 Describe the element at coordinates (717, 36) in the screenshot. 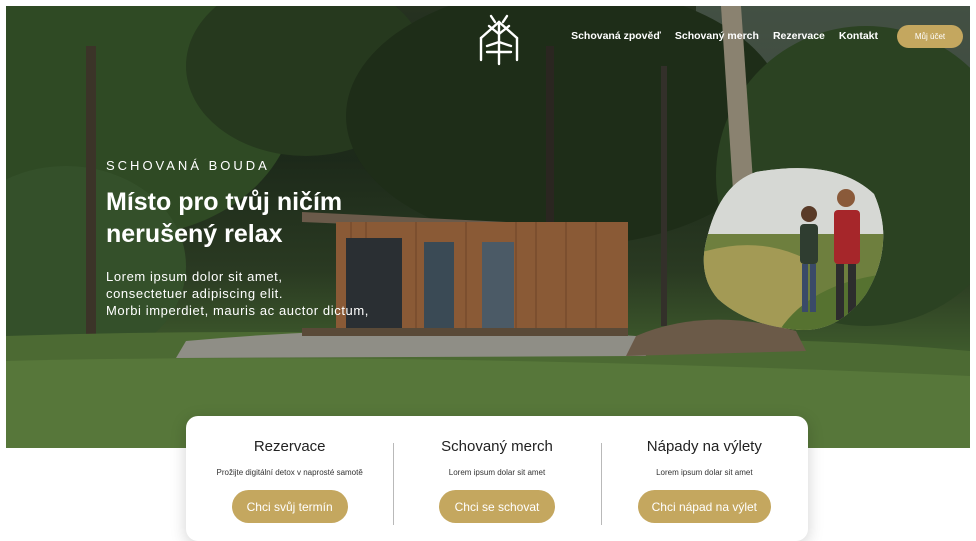

I see `nav-link-schovany-merch: Schovaný merch` at that location.